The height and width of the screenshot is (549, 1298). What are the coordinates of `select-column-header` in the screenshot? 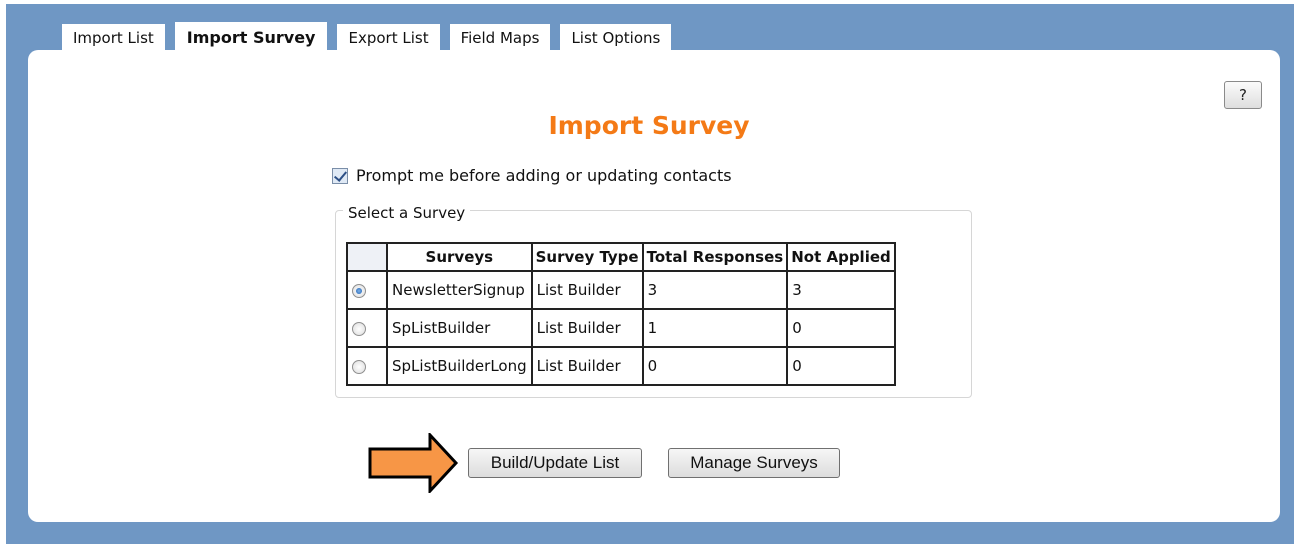 It's located at (367, 257).